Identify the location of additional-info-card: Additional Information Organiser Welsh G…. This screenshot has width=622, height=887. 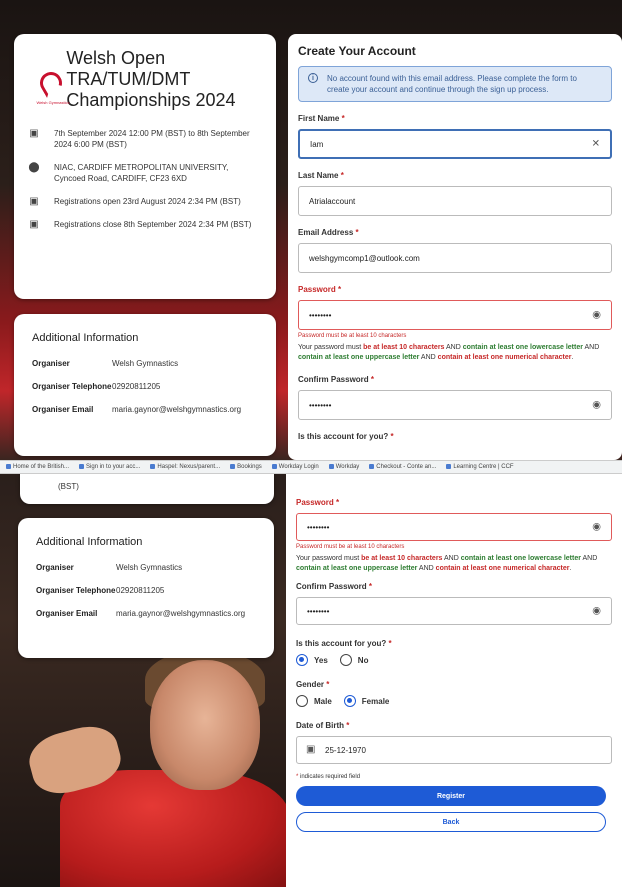
(145, 385).